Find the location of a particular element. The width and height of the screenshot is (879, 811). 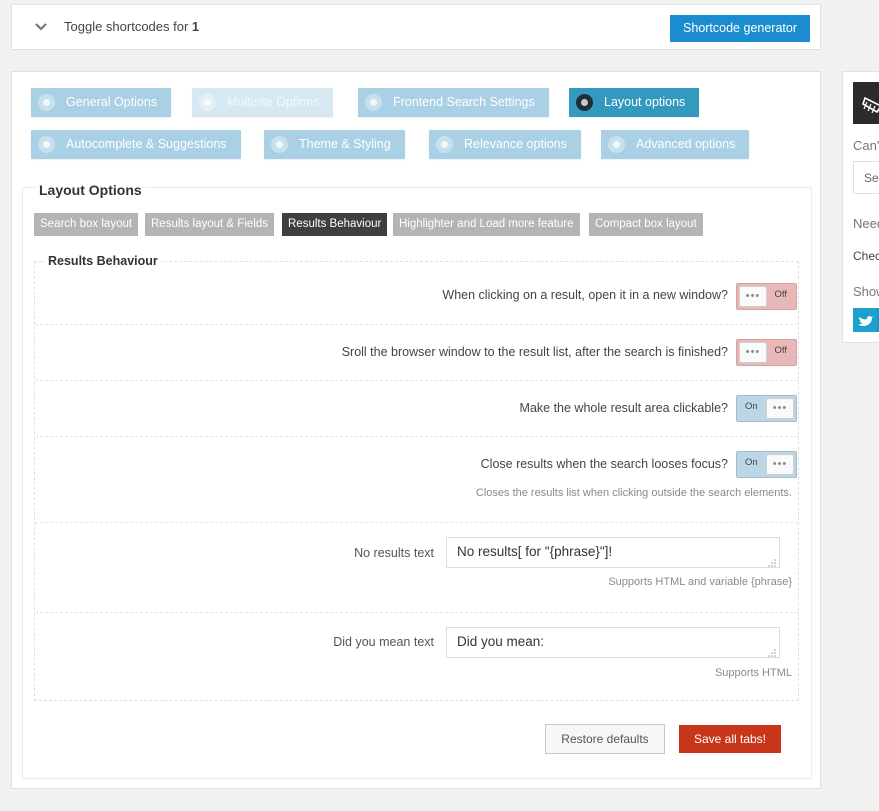

eye-icon is located at coordinates (279, 144).